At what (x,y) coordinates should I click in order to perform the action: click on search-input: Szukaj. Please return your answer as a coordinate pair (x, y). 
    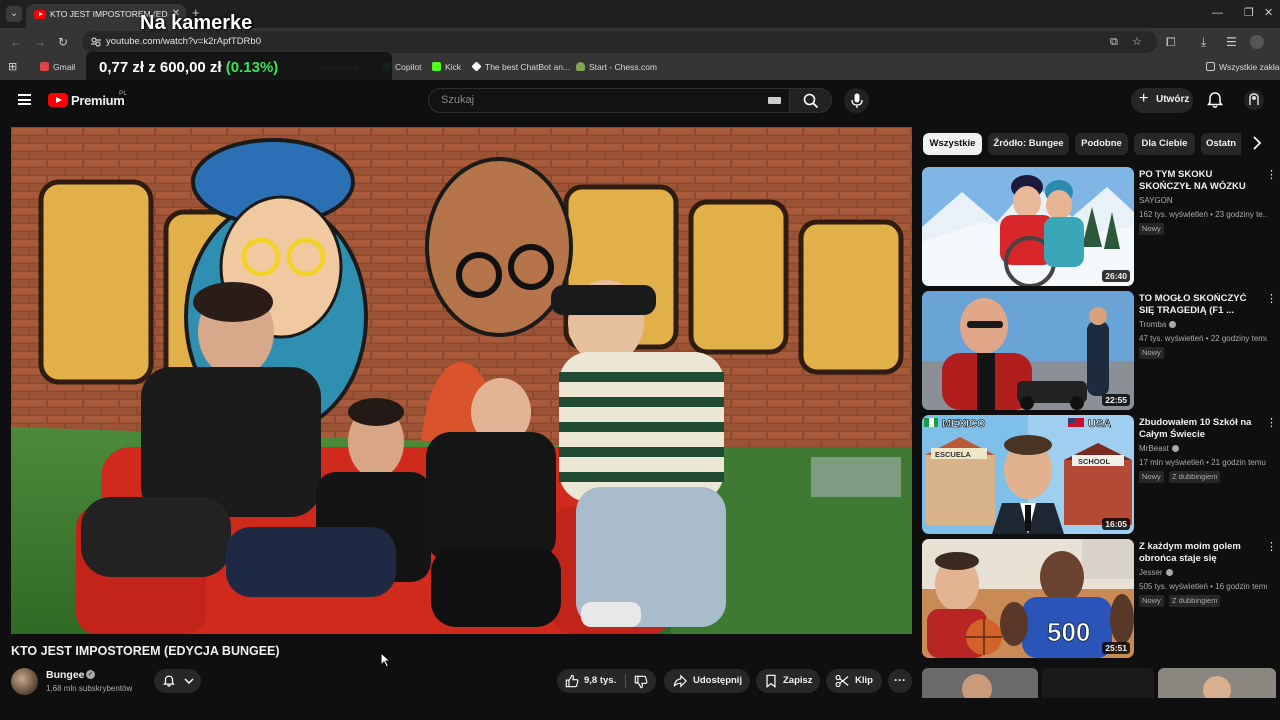
    Looking at the image, I should click on (591, 100).